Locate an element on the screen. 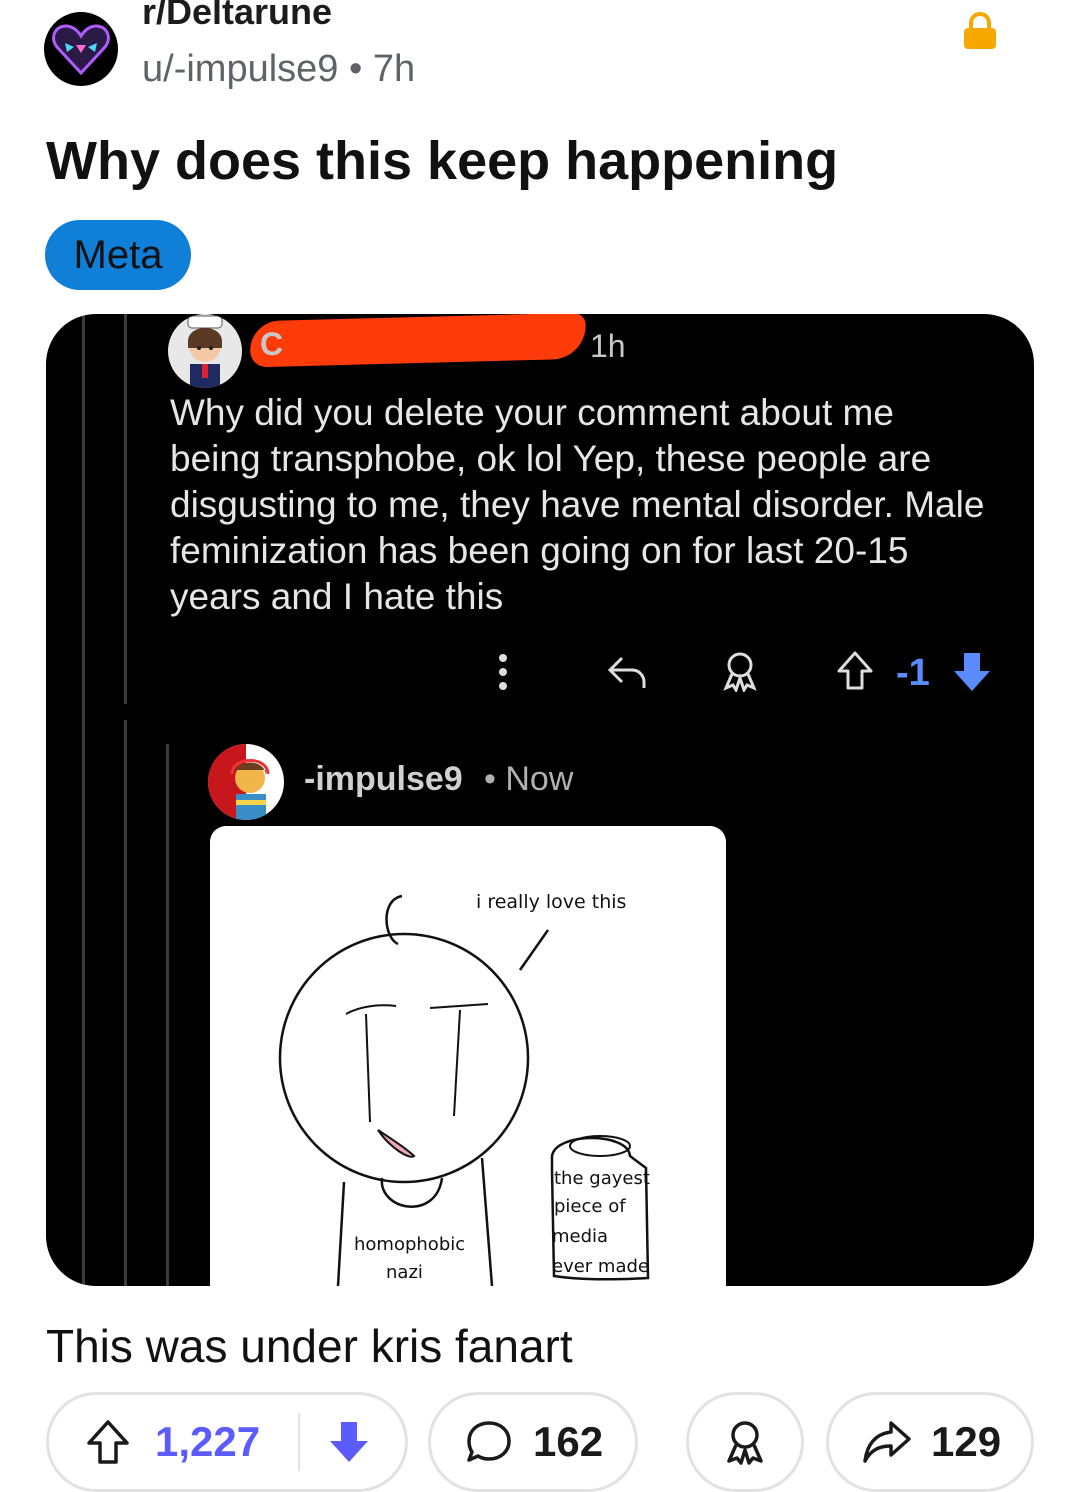 This screenshot has width=1080, height=1492. replier-username: -impulse9 is located at coordinates (383, 779).